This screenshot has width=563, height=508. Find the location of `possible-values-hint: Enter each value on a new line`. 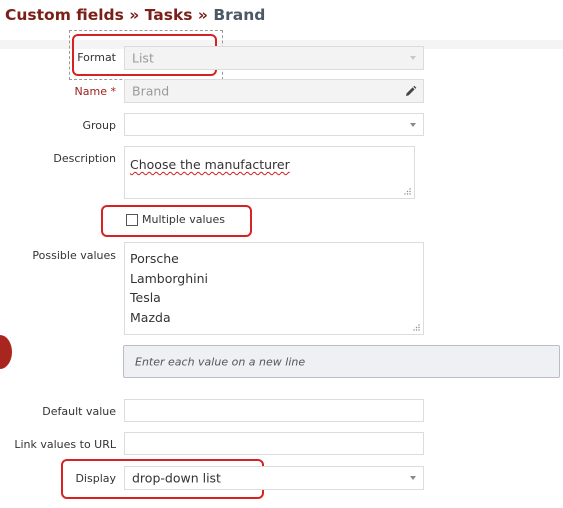

possible-values-hint: Enter each value on a new line is located at coordinates (341, 361).